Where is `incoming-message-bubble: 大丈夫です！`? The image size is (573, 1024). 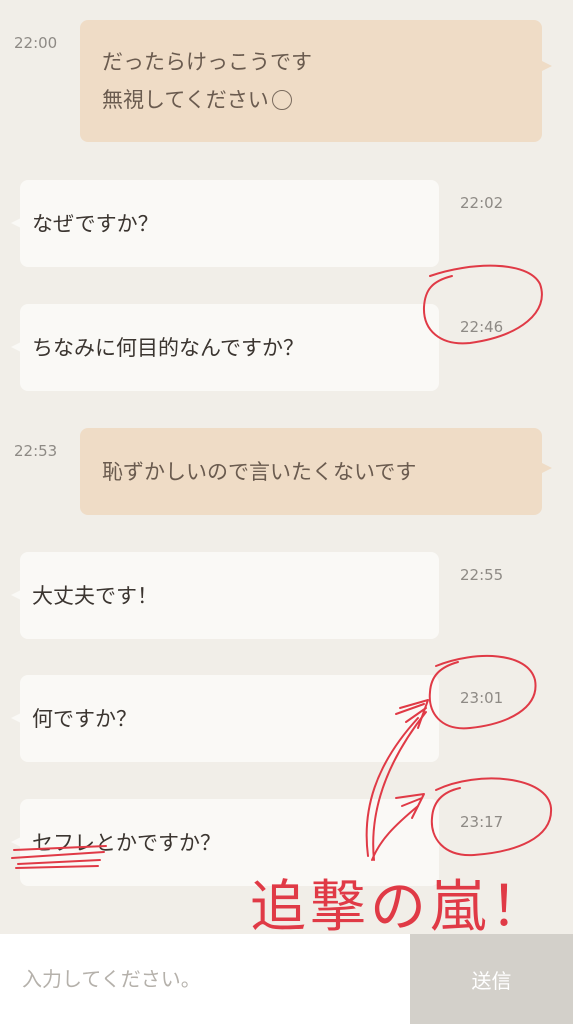
incoming-message-bubble: 大丈夫です！ is located at coordinates (225, 595).